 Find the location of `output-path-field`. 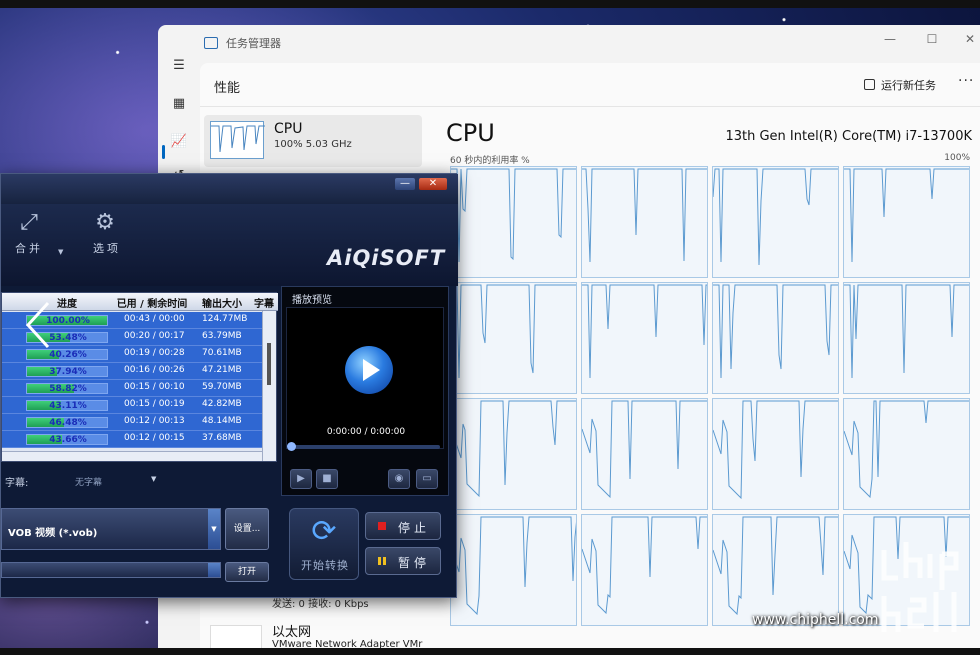

output-path-field is located at coordinates (111, 570).